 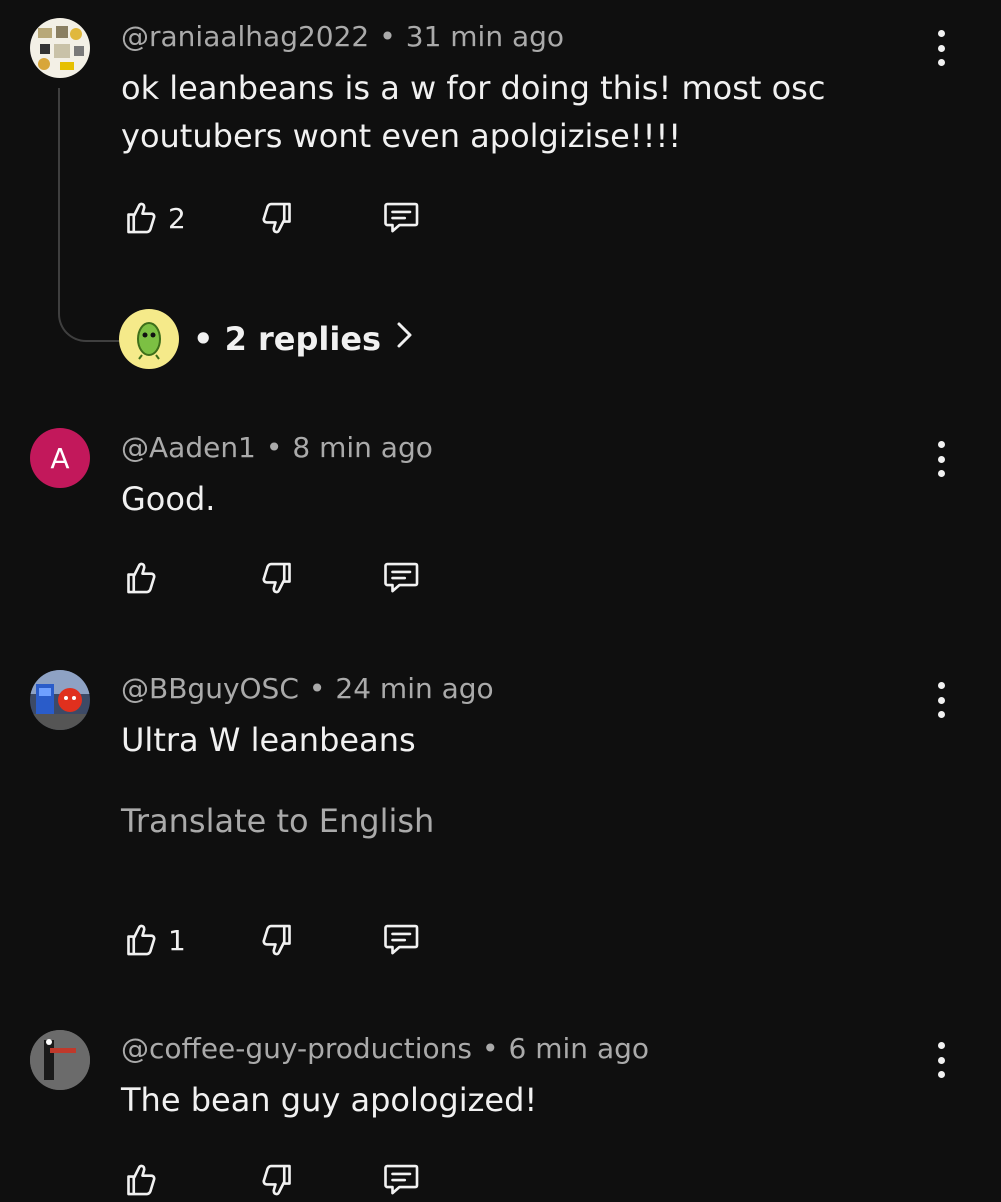 What do you see at coordinates (277, 821) in the screenshot?
I see `translate-link: Translate to English` at bounding box center [277, 821].